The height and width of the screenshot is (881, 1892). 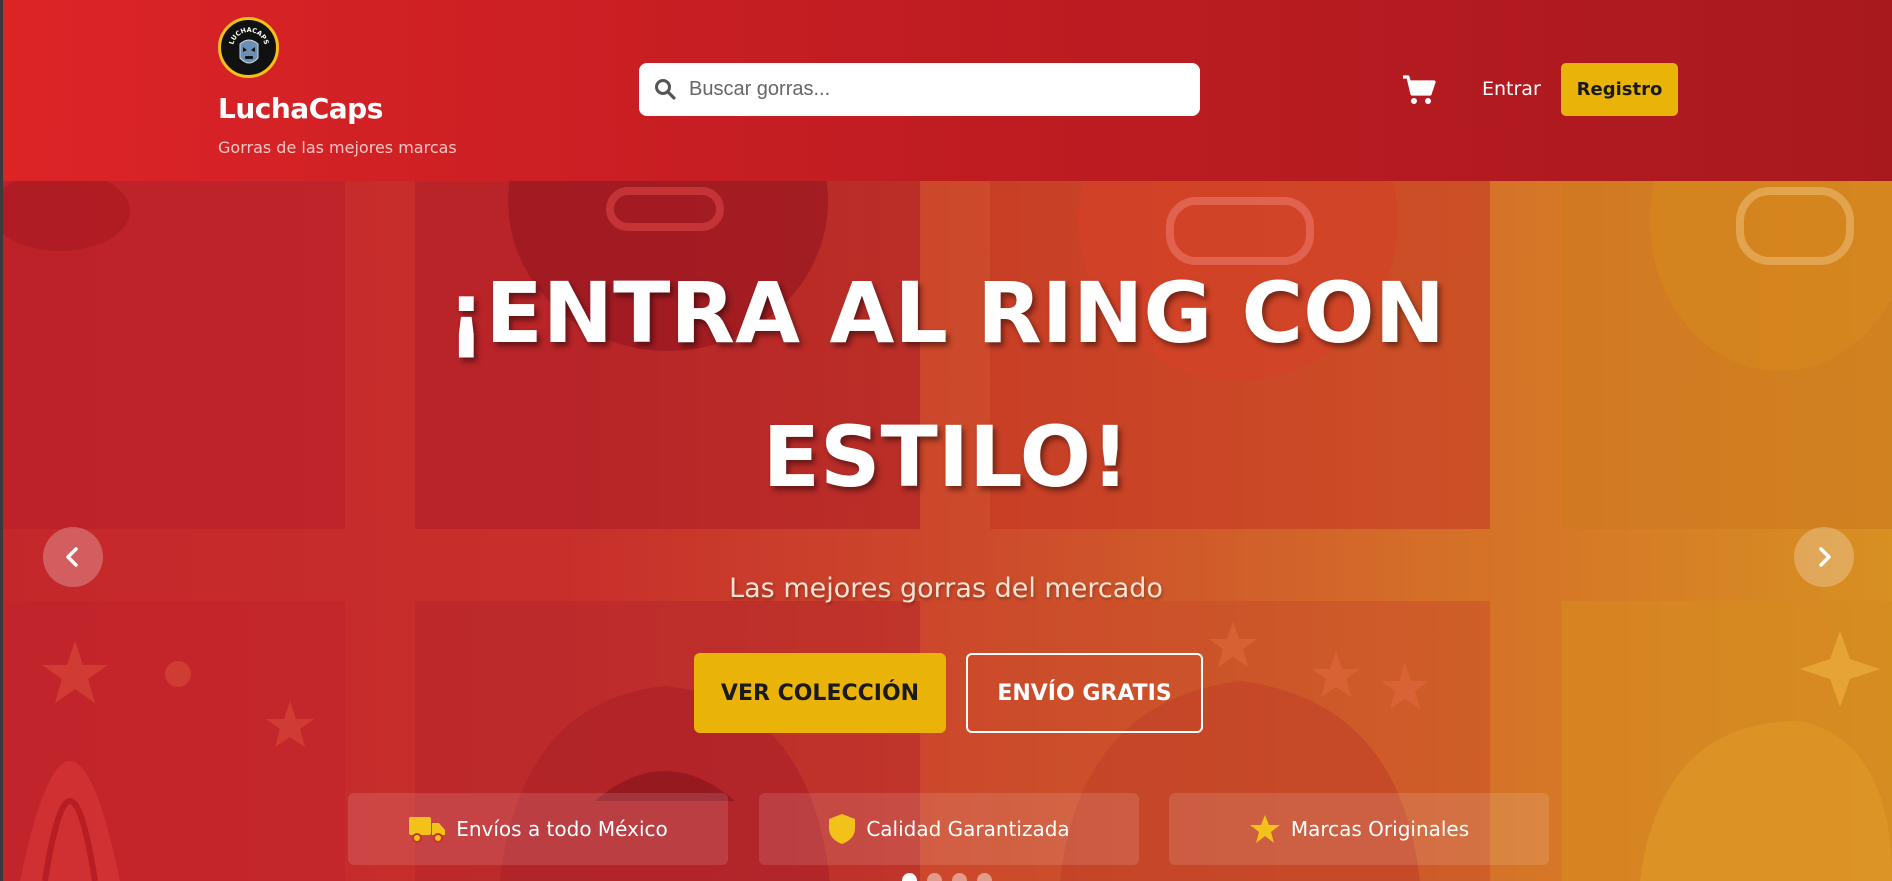 What do you see at coordinates (1, 440) in the screenshot?
I see `window-edge` at bounding box center [1, 440].